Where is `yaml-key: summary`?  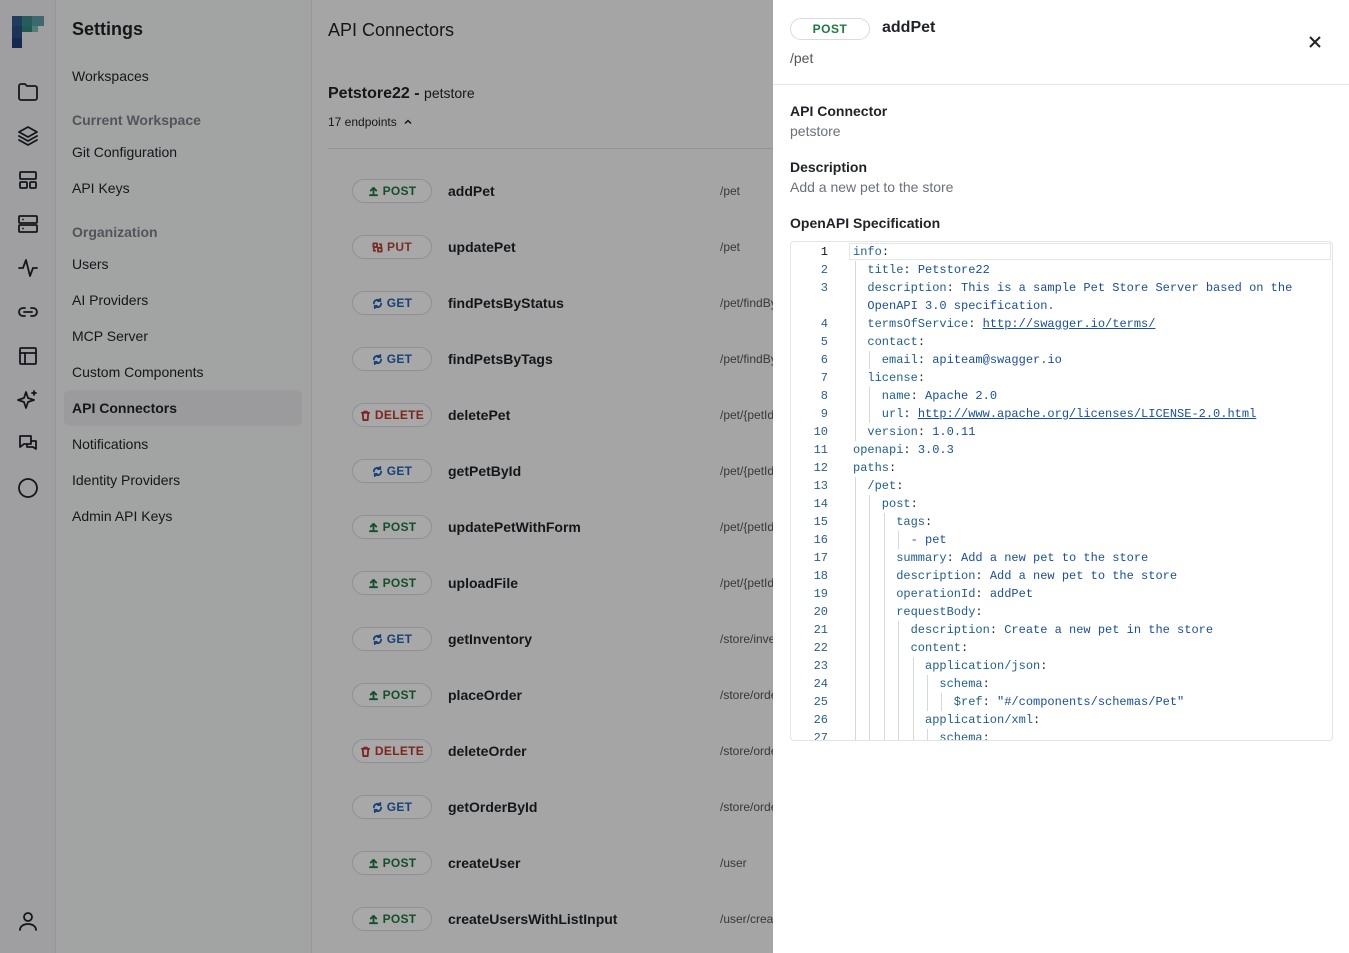 yaml-key: summary is located at coordinates (921, 558).